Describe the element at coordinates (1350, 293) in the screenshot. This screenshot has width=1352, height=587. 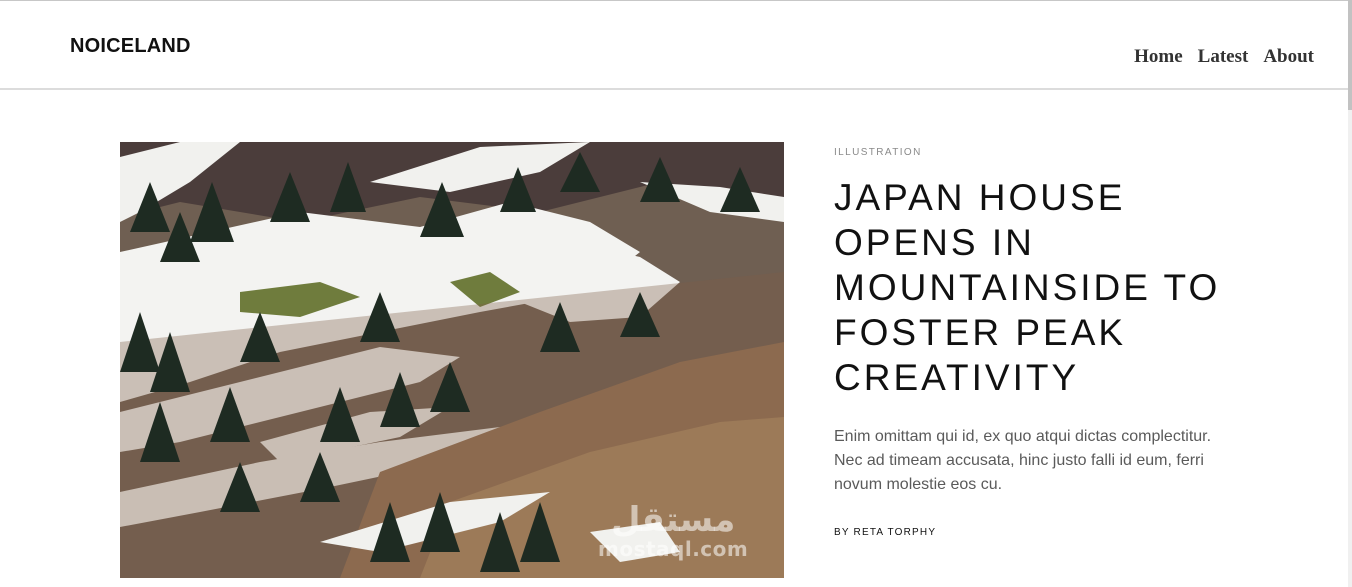
I see `scrollbar` at that location.